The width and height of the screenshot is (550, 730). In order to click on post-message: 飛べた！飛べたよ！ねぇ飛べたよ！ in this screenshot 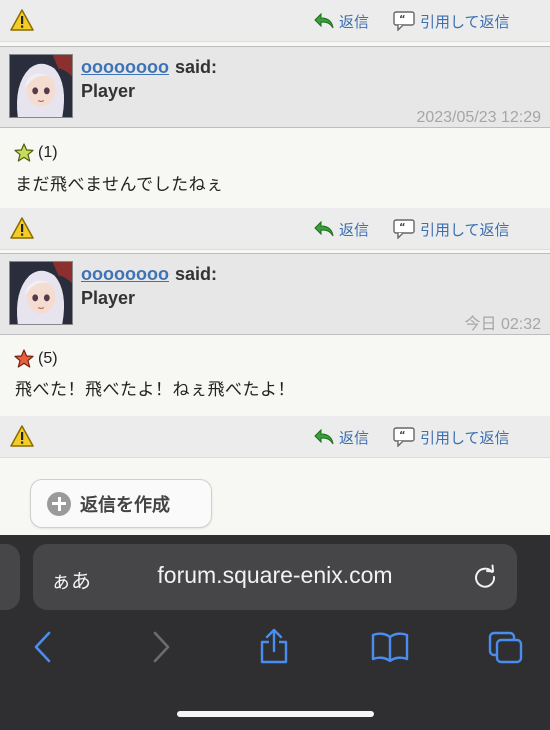, I will do `click(155, 389)`.